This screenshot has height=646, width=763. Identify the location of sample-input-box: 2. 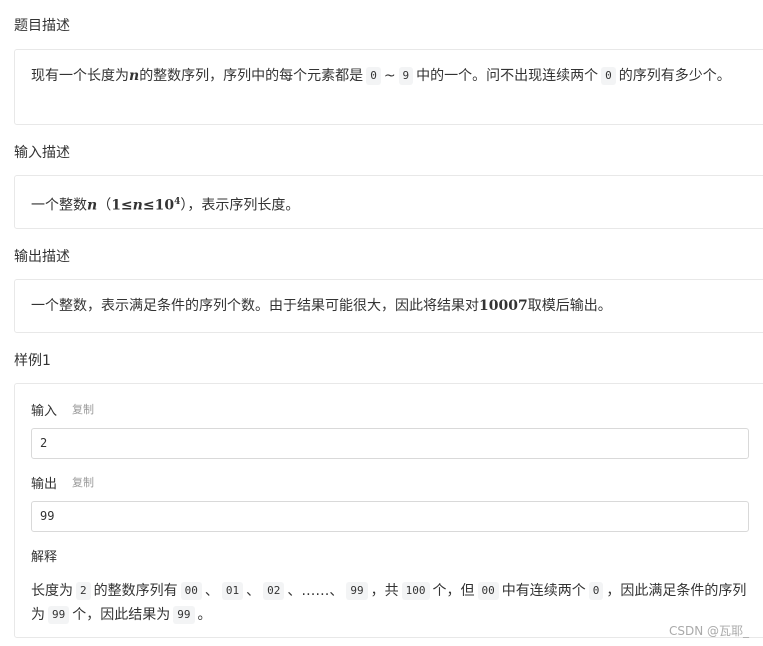
(390, 443).